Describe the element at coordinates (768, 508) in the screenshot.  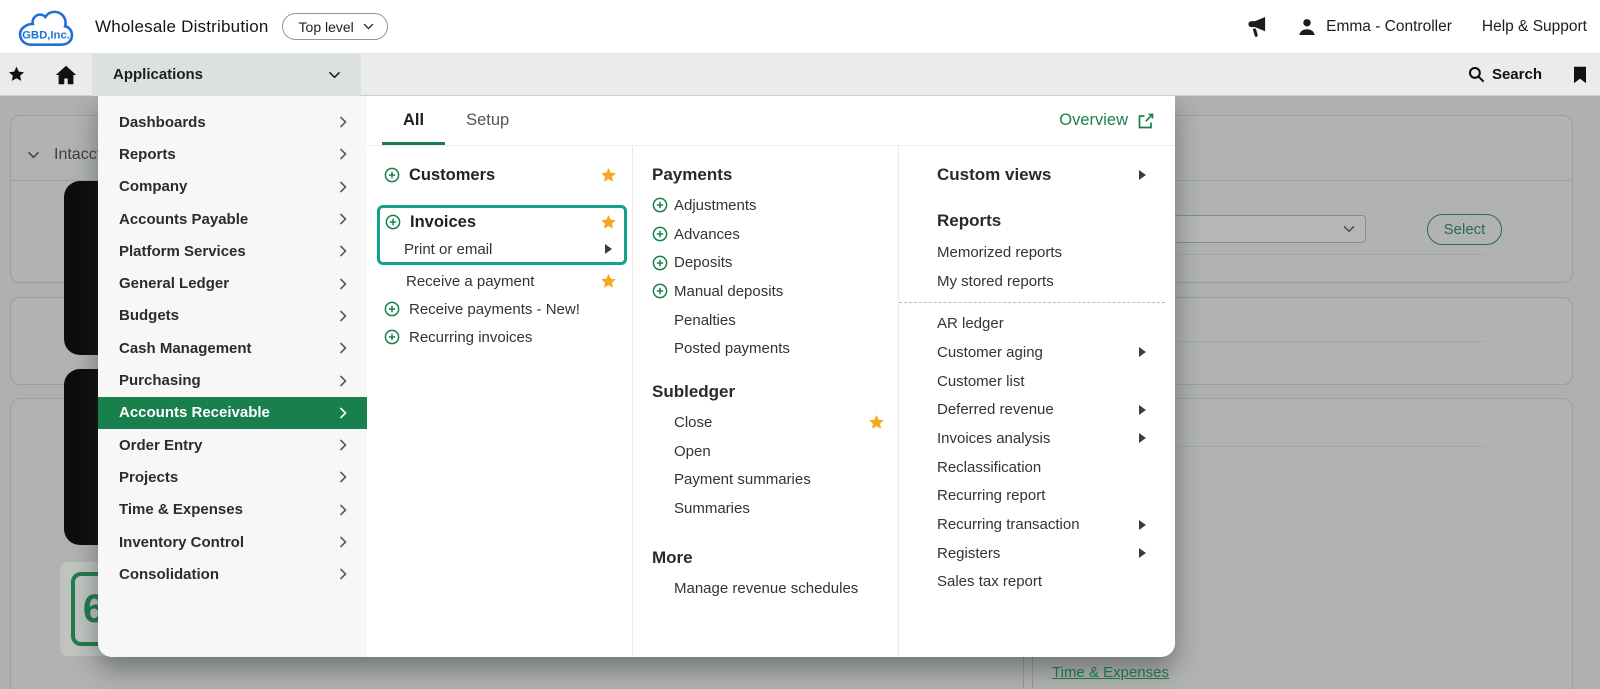
I see `menu-item-summaries: Summaries` at that location.